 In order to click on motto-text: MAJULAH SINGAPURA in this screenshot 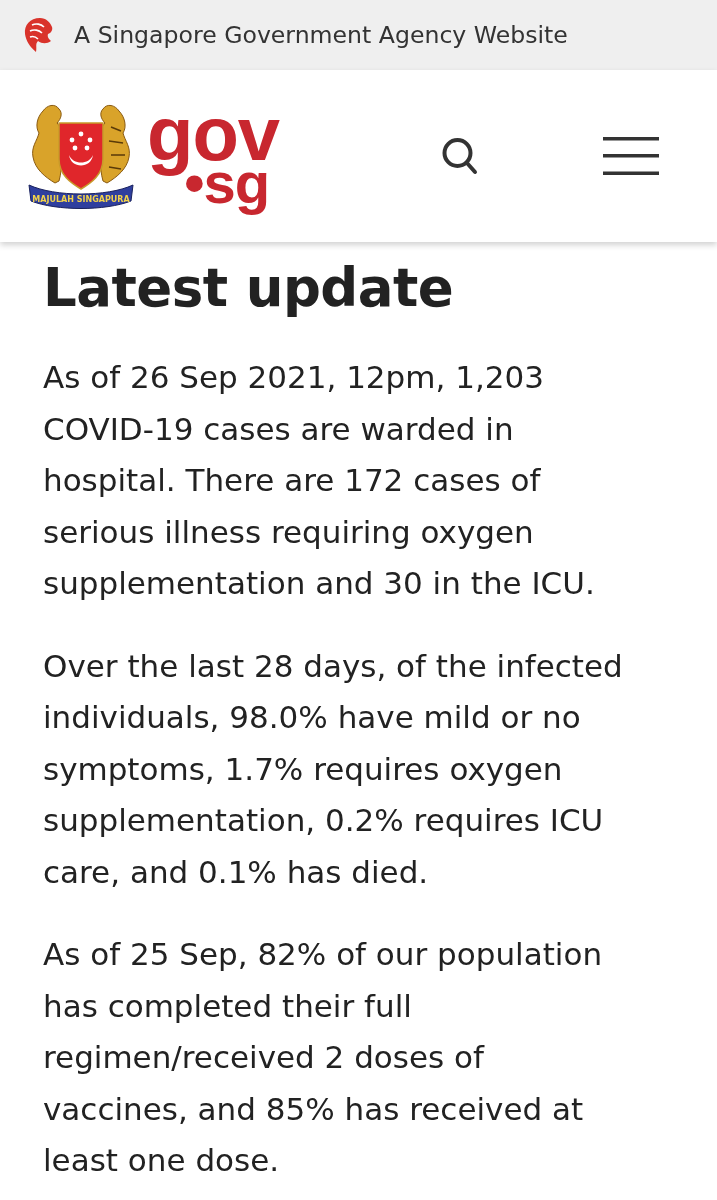, I will do `click(81, 199)`.